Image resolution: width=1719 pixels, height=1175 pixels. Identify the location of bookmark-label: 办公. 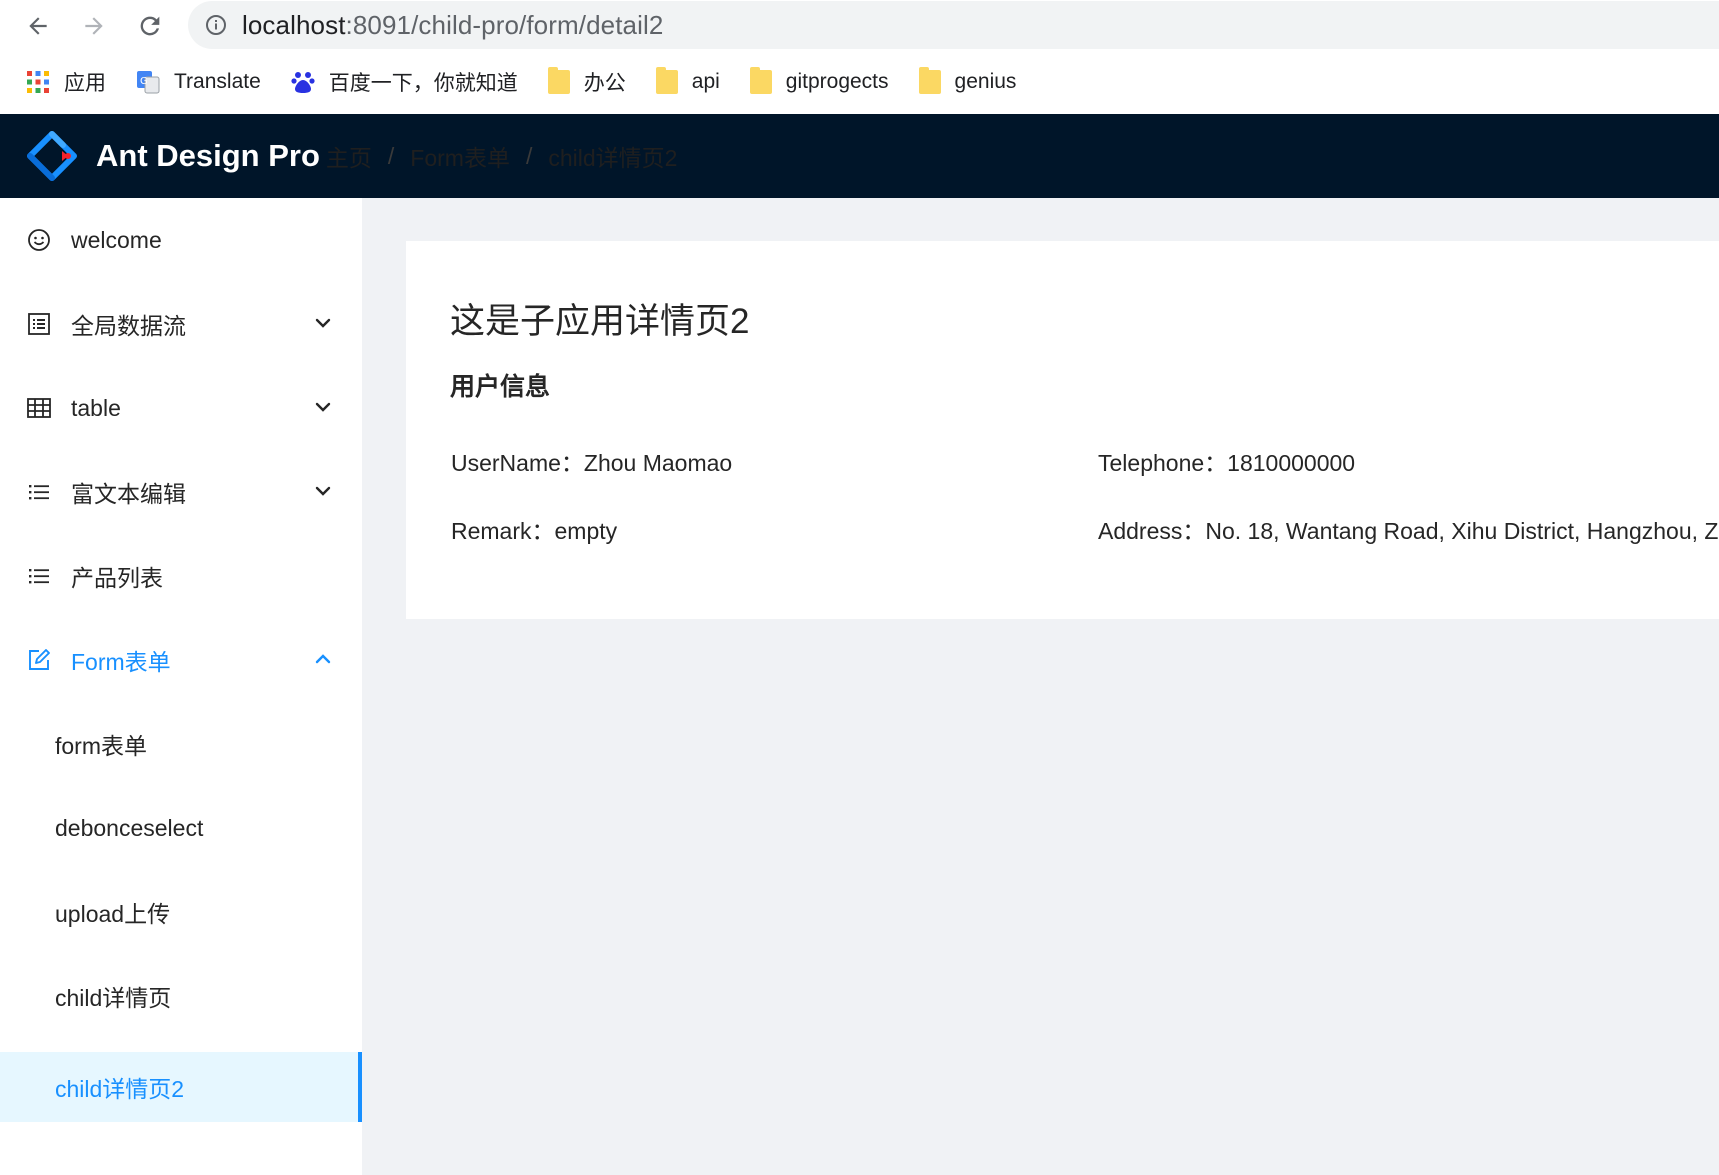
(604, 83).